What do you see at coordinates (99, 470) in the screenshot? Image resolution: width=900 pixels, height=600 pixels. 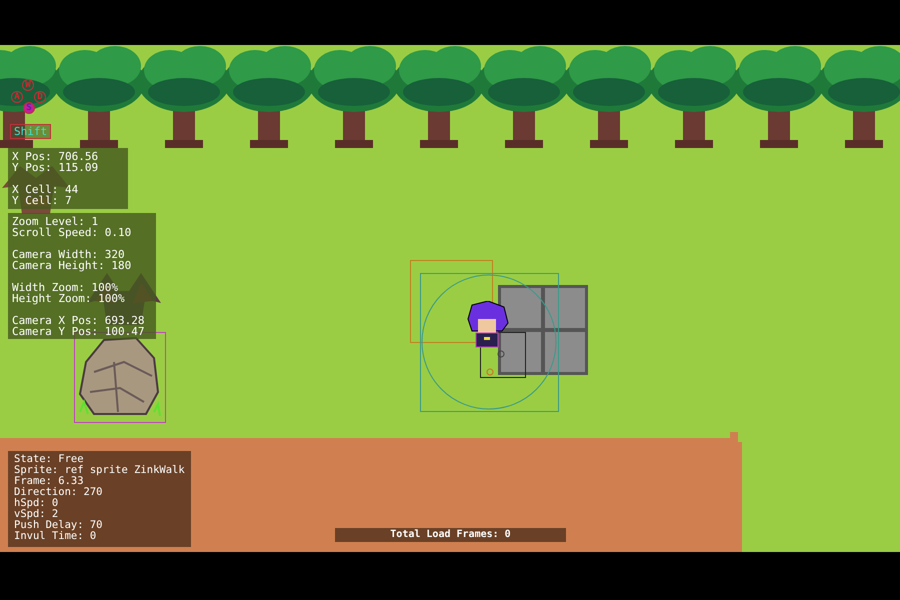 I see `debug-text: Sprite: ref sprite ZinkWalk` at bounding box center [99, 470].